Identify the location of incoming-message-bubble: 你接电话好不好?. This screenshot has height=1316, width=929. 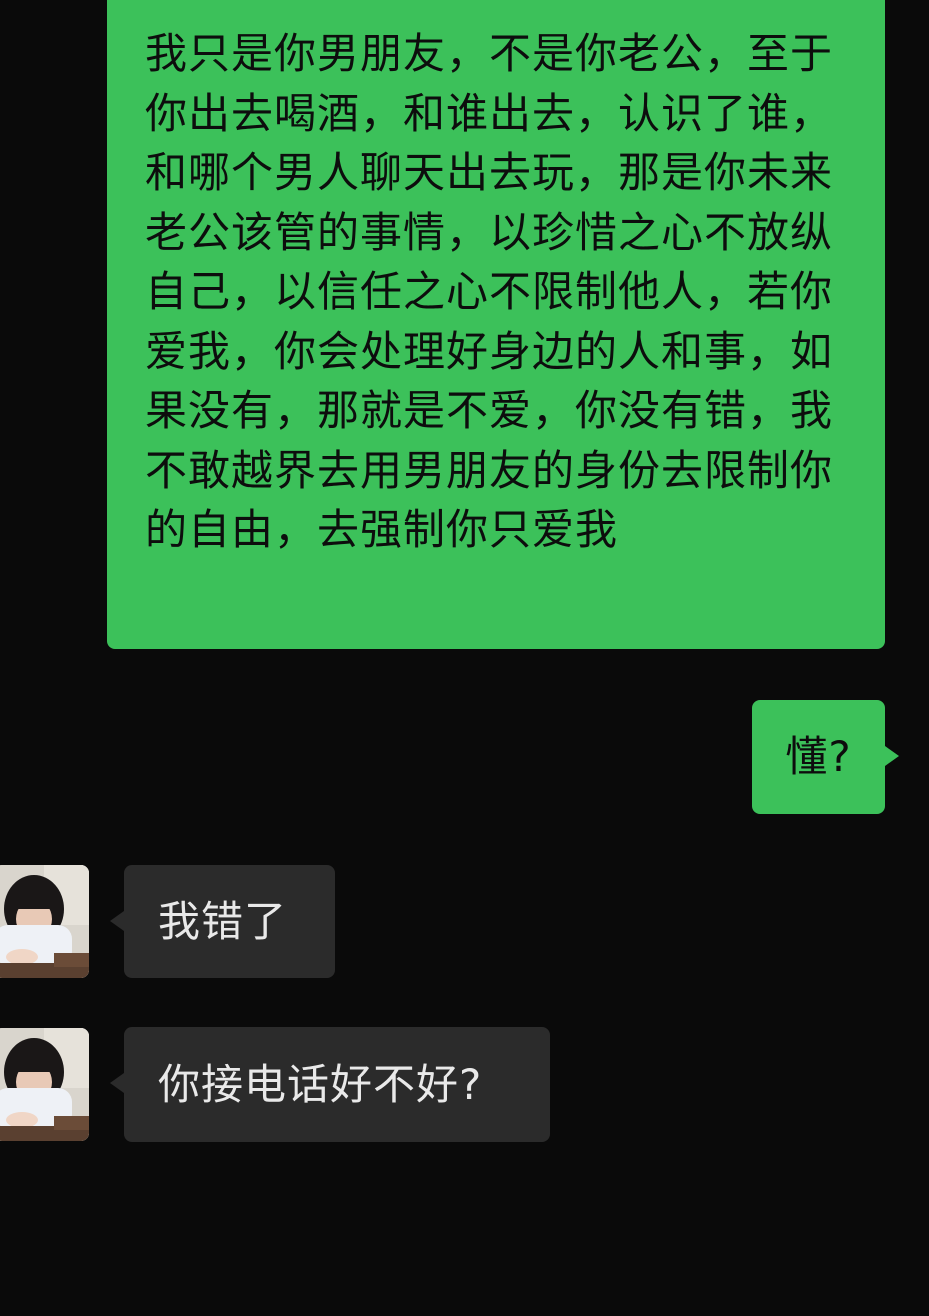
(330, 1084).